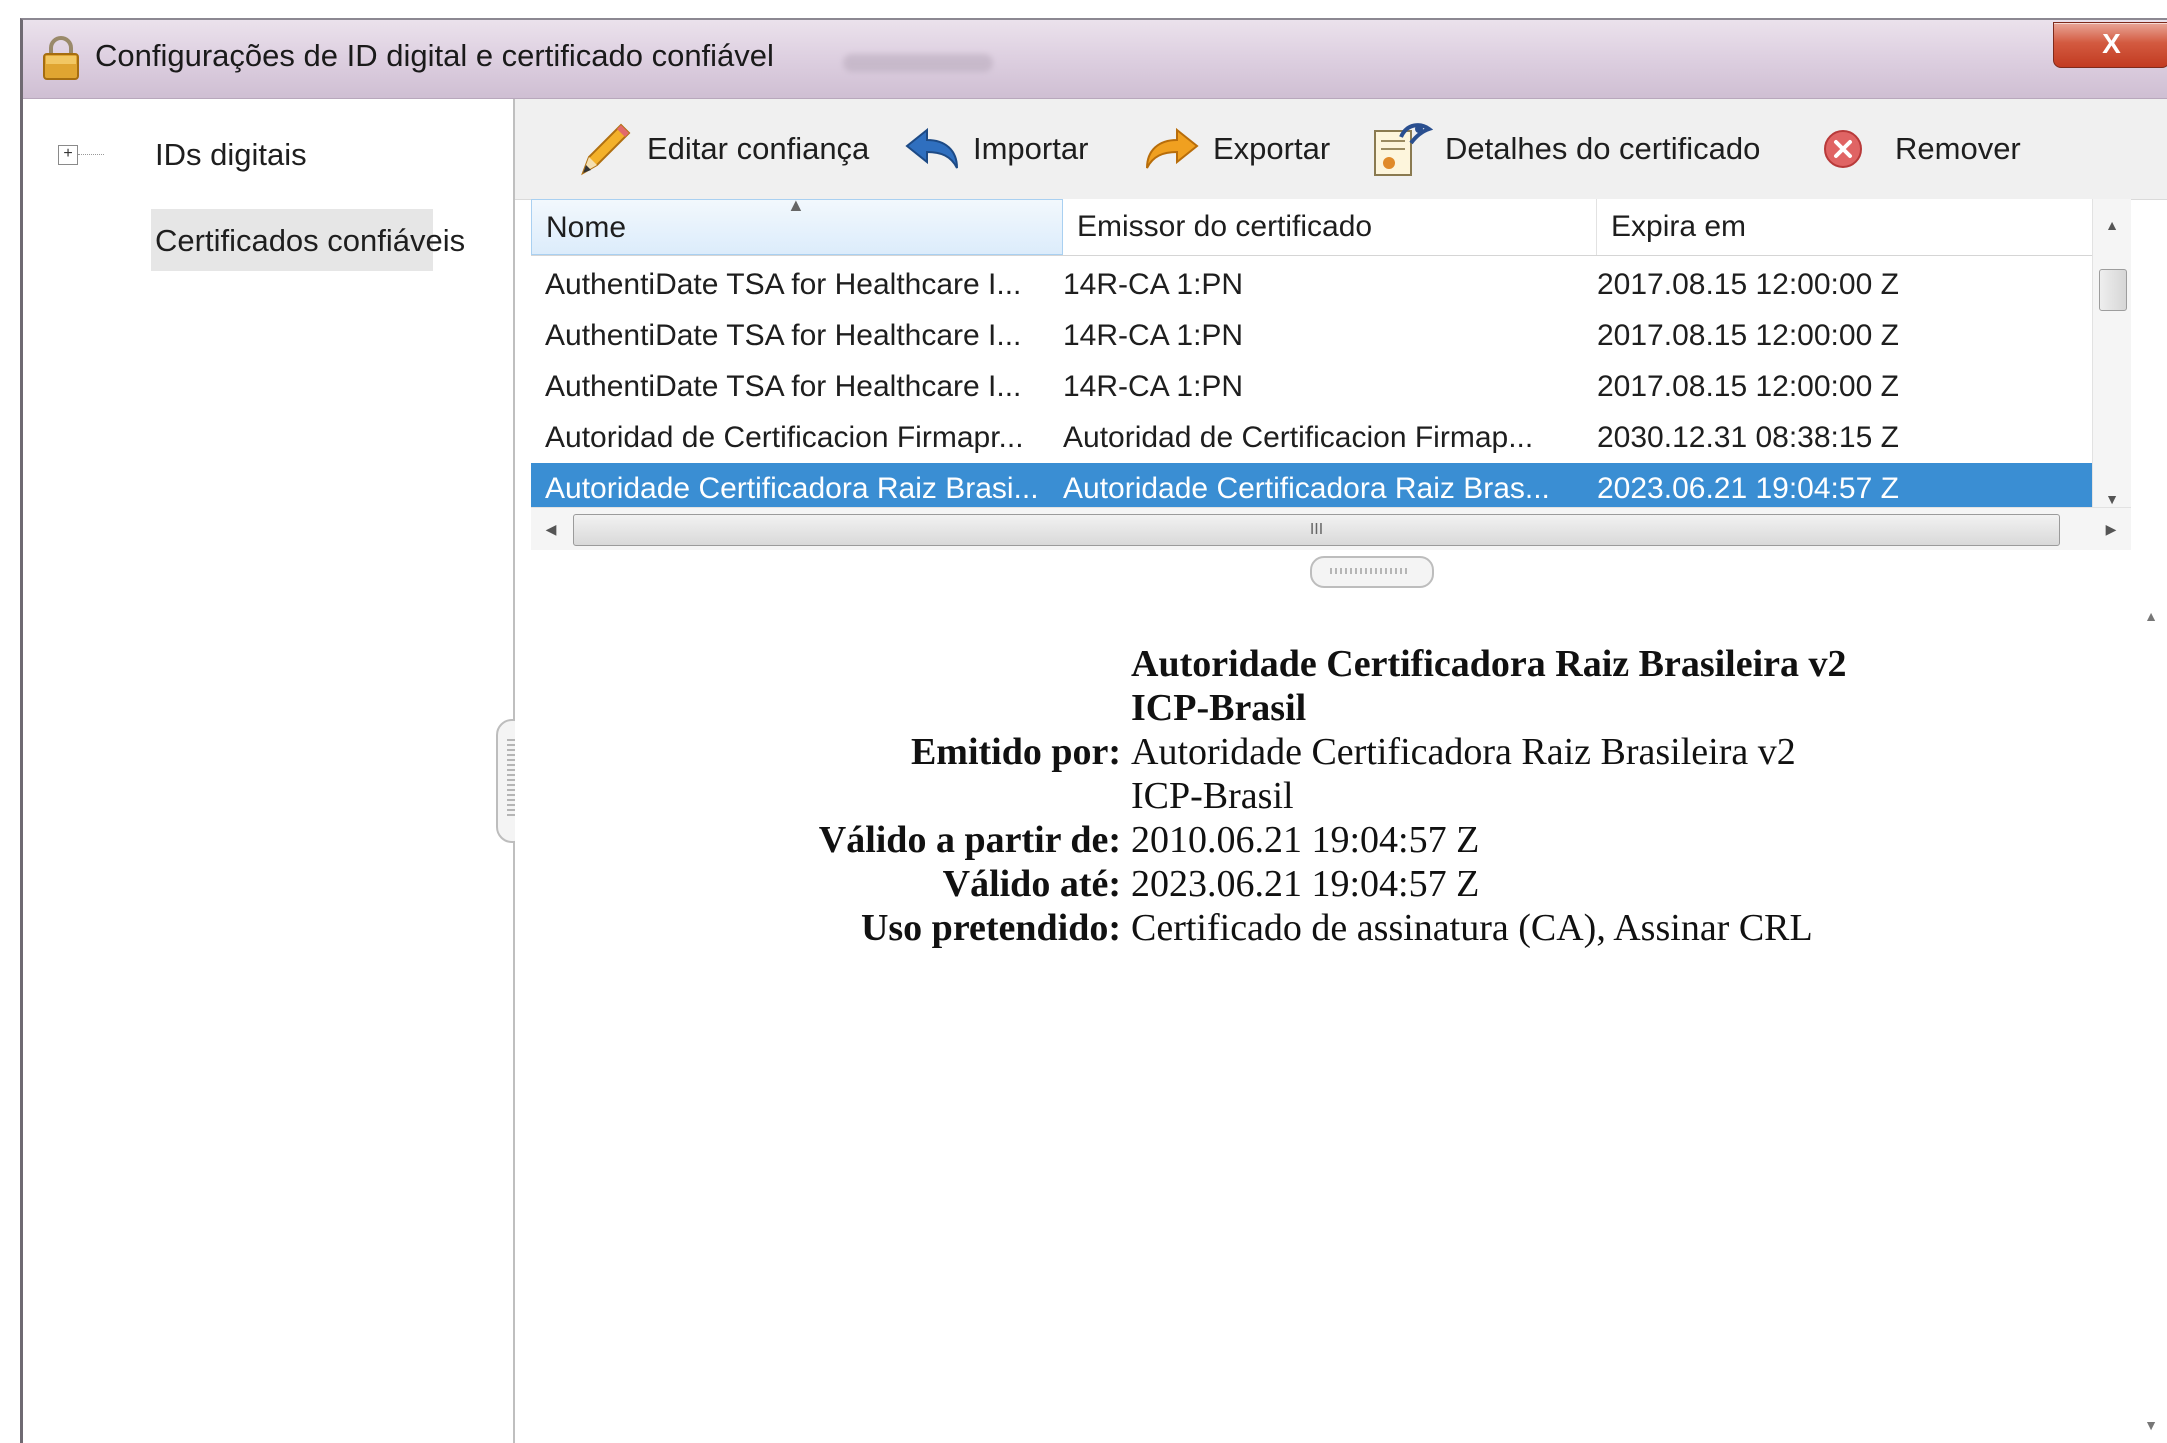 The width and height of the screenshot is (2167, 1443). I want to click on tree-connector, so click(91, 154).